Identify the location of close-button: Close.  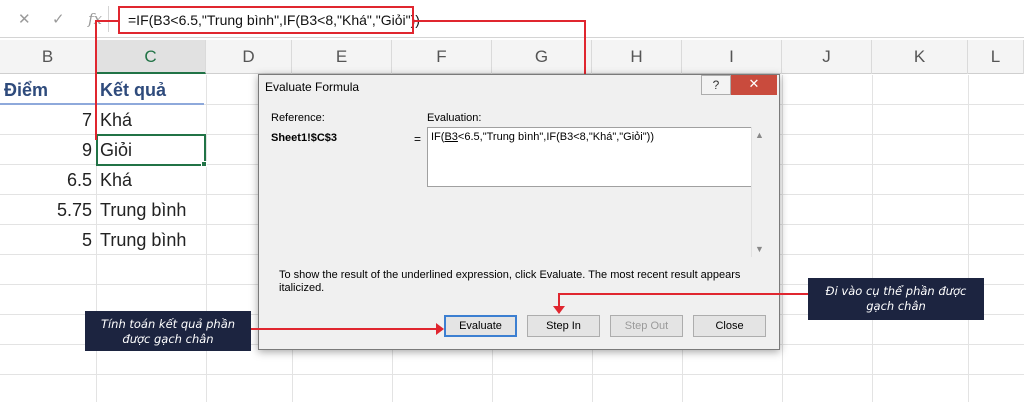
(729, 326).